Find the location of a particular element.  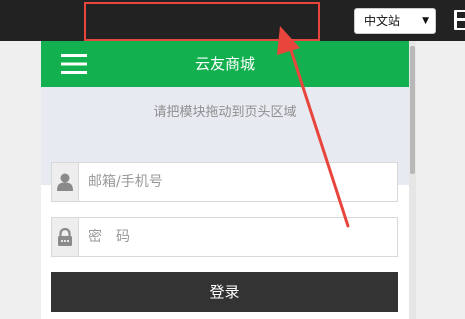

lock-icon is located at coordinates (65, 237).